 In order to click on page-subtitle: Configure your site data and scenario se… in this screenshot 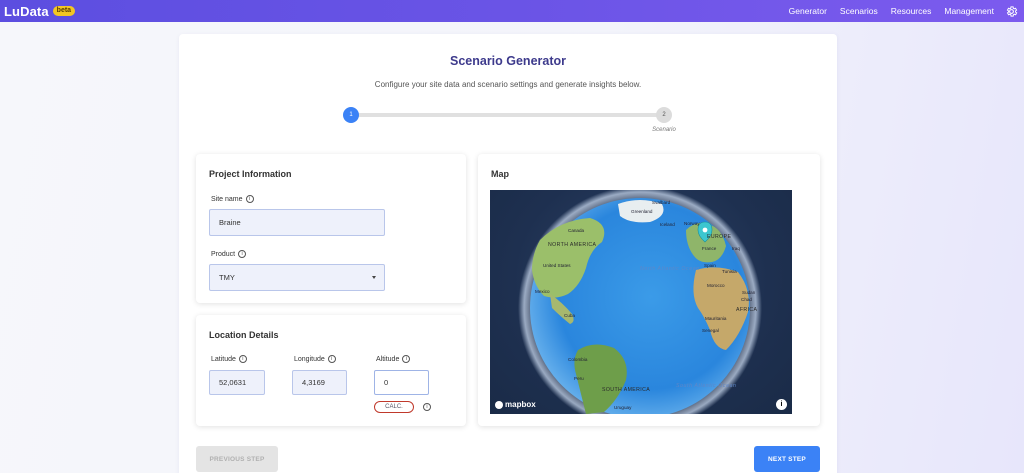, I will do `click(508, 84)`.